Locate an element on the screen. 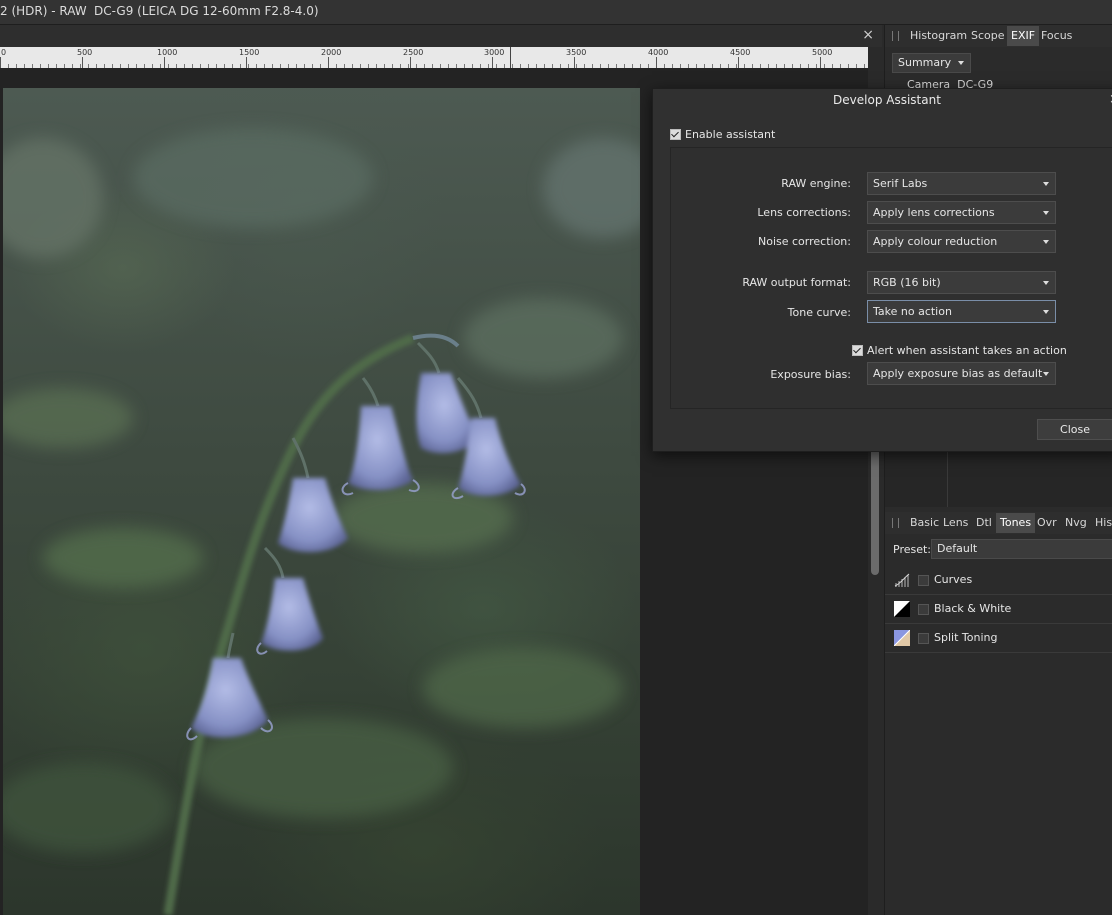  tone-curve-dropdown: Take no action is located at coordinates (961, 311).